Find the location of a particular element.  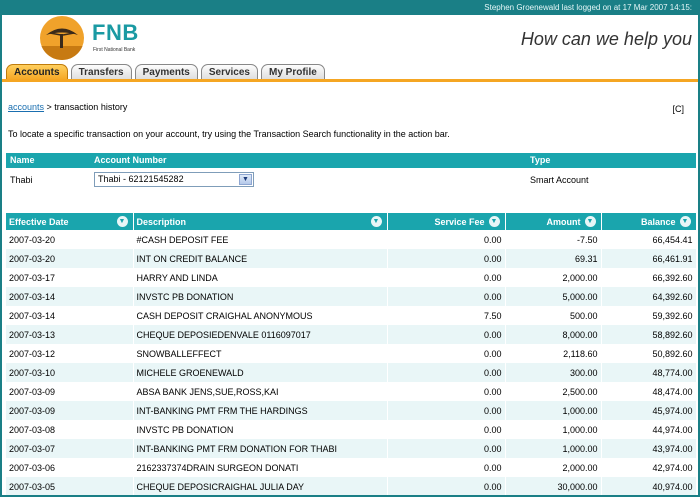

tab-transfers: Transfers is located at coordinates (101, 72).